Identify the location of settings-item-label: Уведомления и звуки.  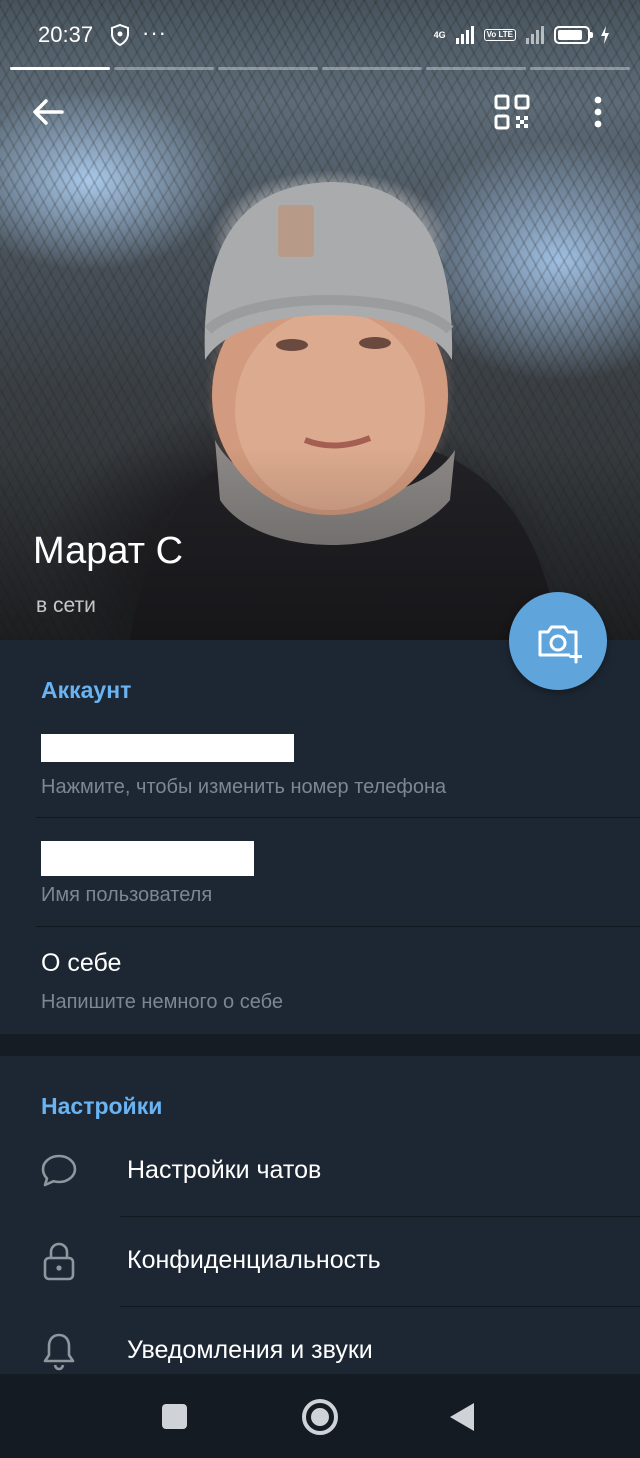
(250, 1350).